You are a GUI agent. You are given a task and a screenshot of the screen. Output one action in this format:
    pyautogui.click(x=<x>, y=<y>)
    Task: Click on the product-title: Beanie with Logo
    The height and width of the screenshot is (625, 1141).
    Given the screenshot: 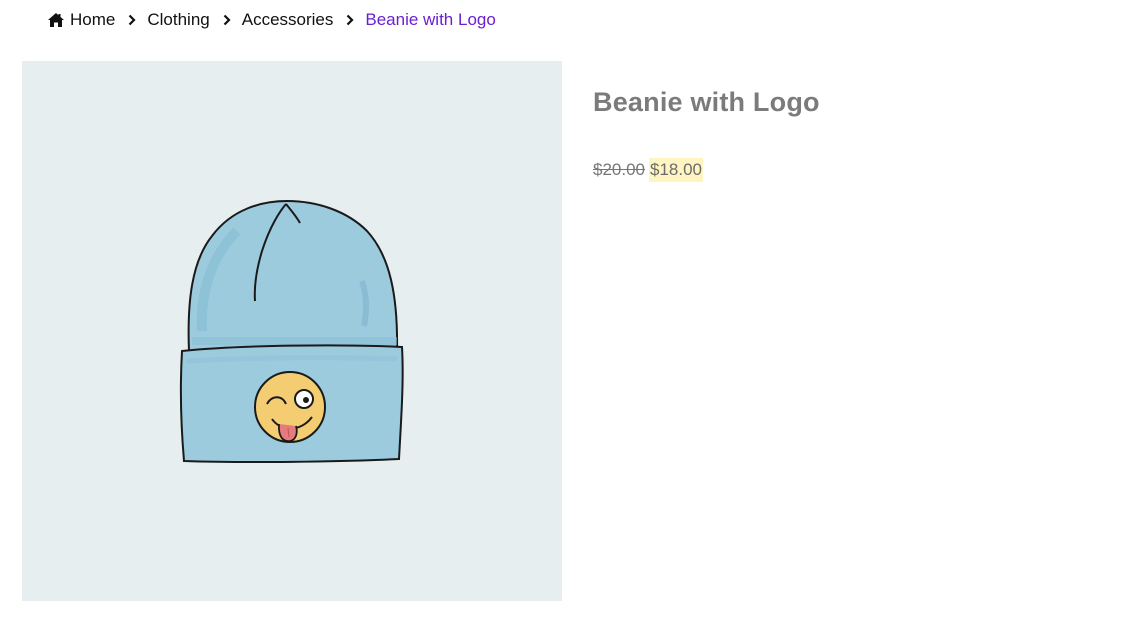 What is the action you would take?
    pyautogui.click(x=706, y=102)
    